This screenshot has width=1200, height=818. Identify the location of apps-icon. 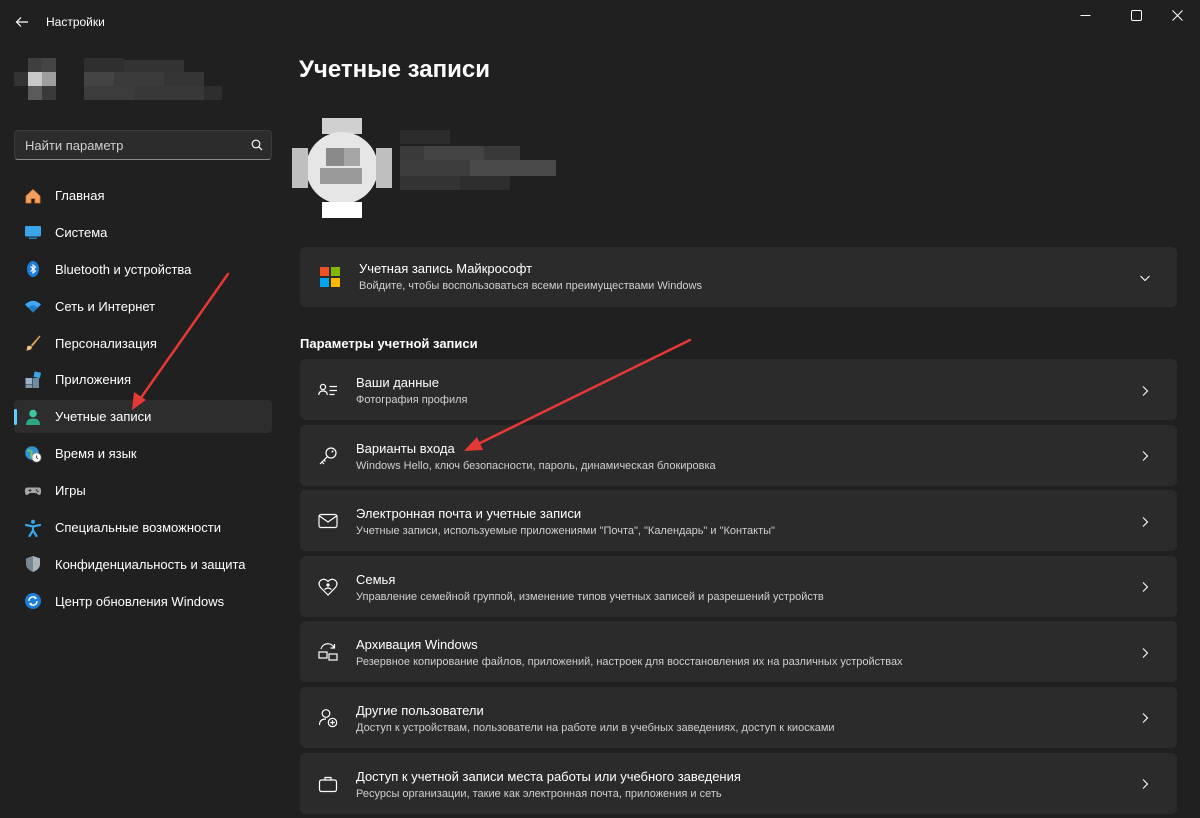
(33, 380).